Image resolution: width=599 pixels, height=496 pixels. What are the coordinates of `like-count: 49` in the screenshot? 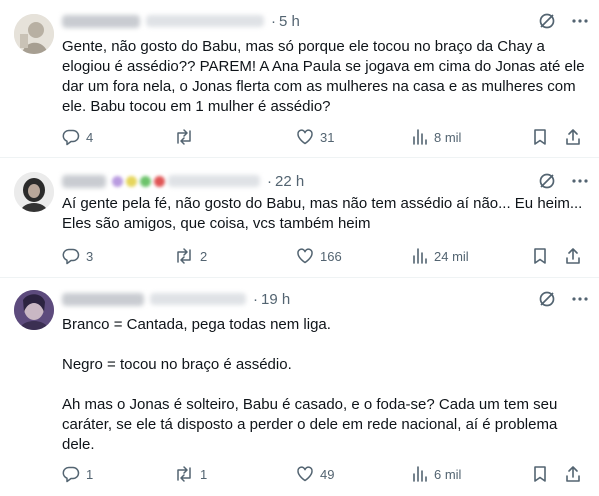 It's located at (327, 474).